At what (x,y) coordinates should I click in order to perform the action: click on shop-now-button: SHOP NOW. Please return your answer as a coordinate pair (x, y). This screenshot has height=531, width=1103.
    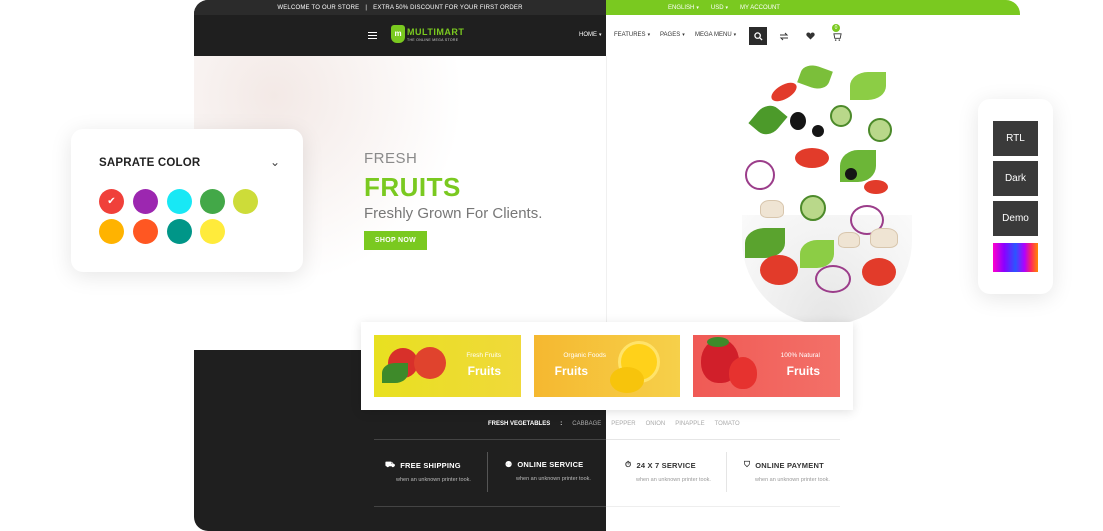
    Looking at the image, I should click on (395, 240).